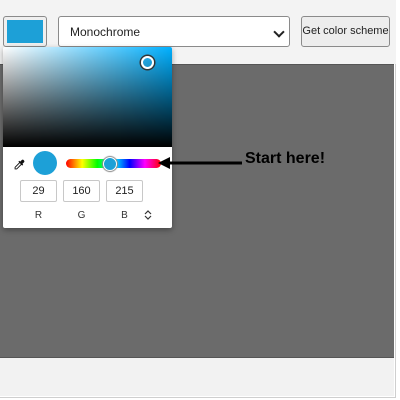 The height and width of the screenshot is (400, 400). I want to click on red-label: R, so click(38, 215).